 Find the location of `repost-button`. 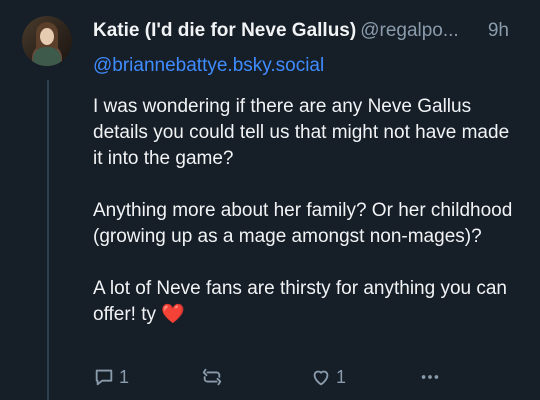

repost-button is located at coordinates (212, 377).